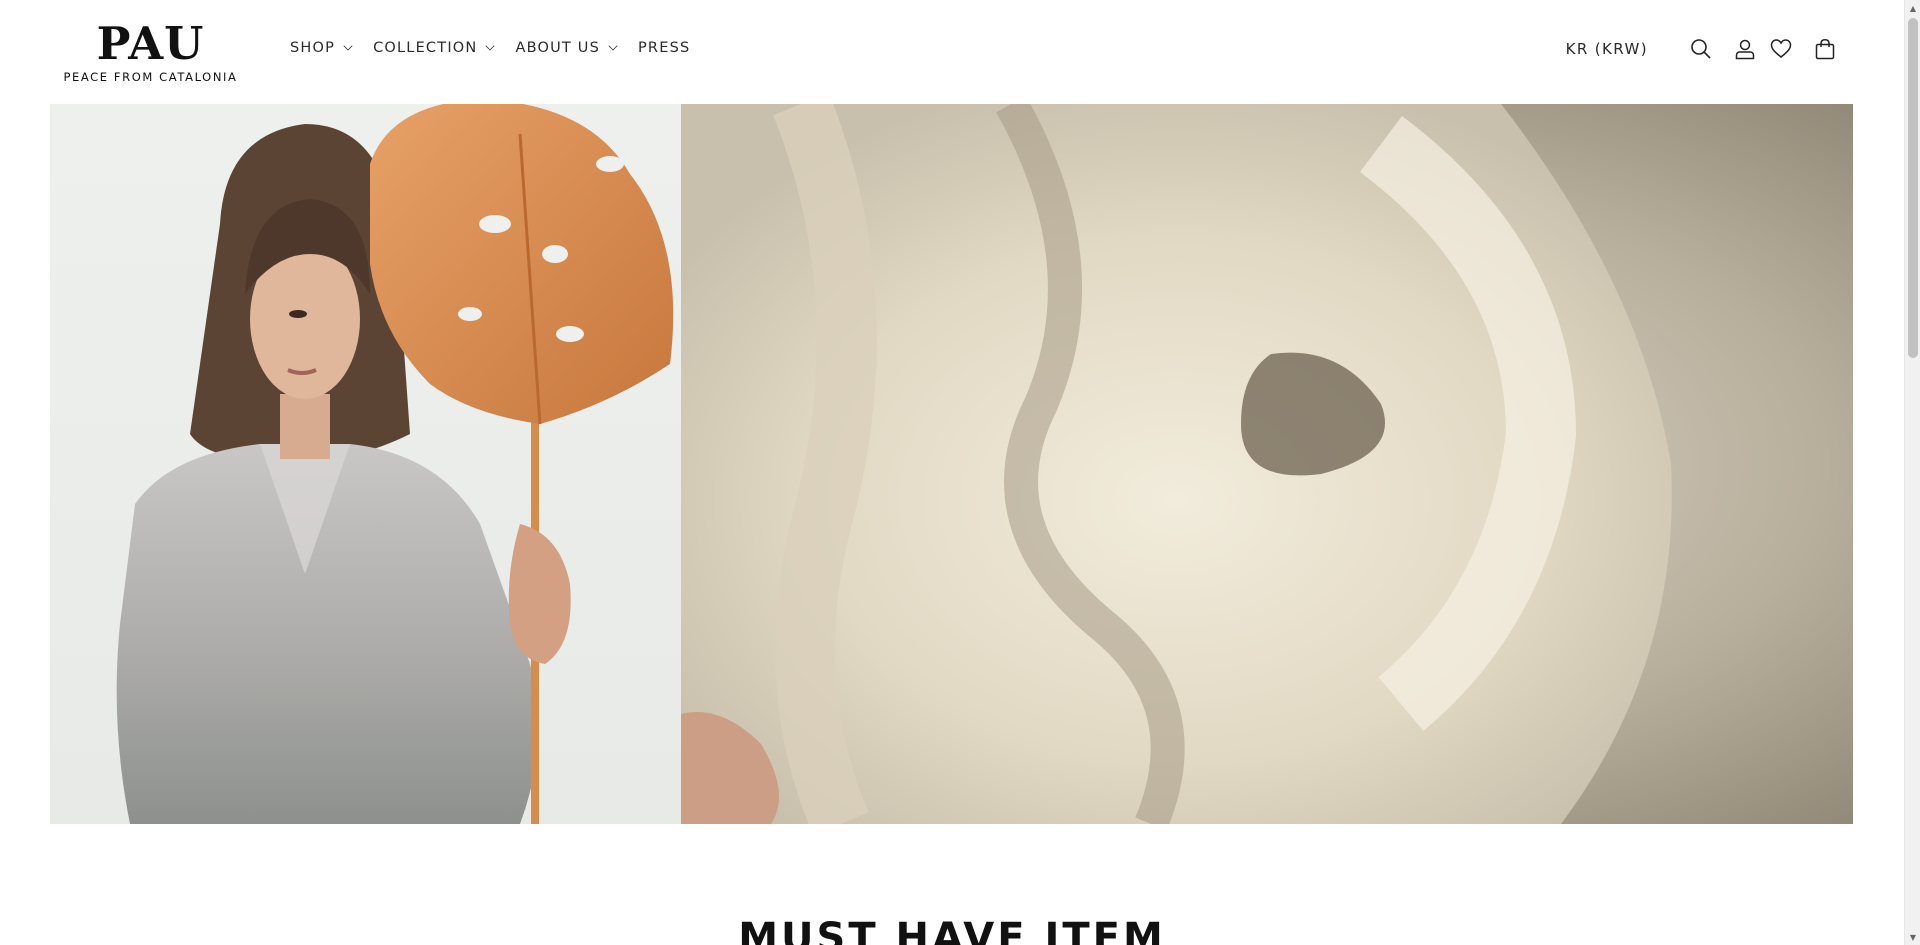 The width and height of the screenshot is (1920, 945). I want to click on wishlist-button, so click(1781, 49).